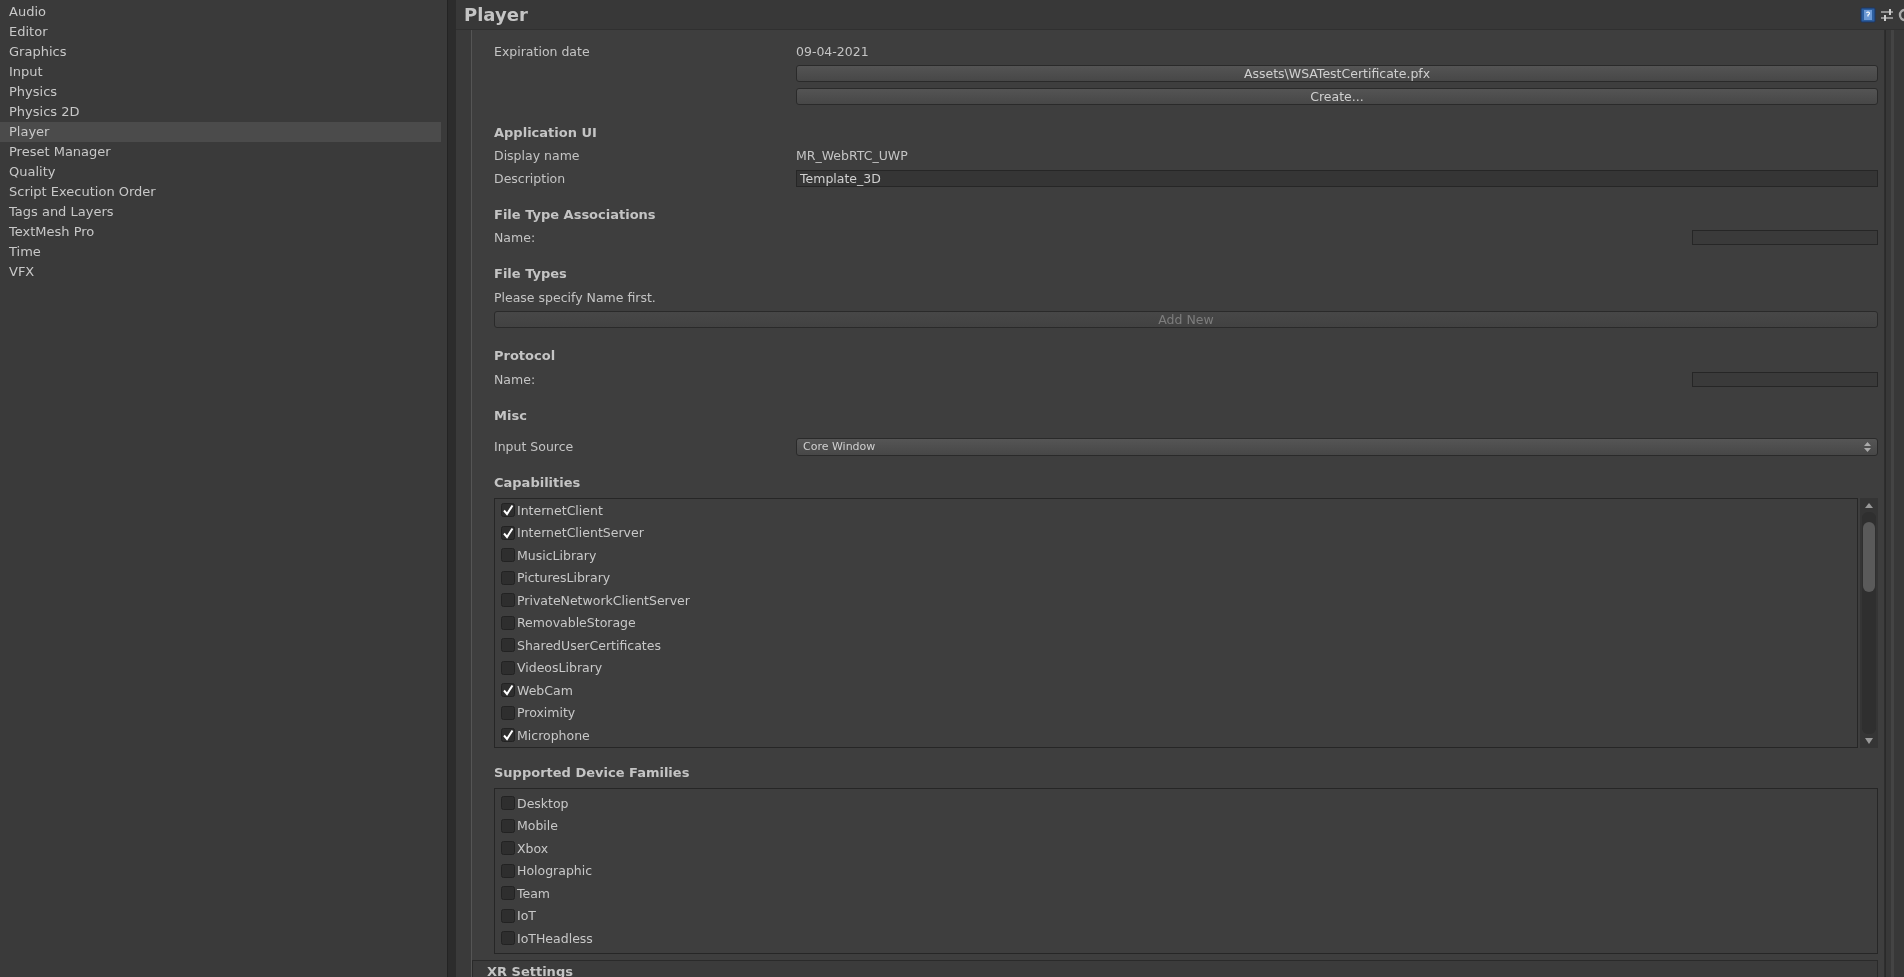 The width and height of the screenshot is (1904, 977). I want to click on sidebar-item: TextMesh Pro, so click(220, 232).